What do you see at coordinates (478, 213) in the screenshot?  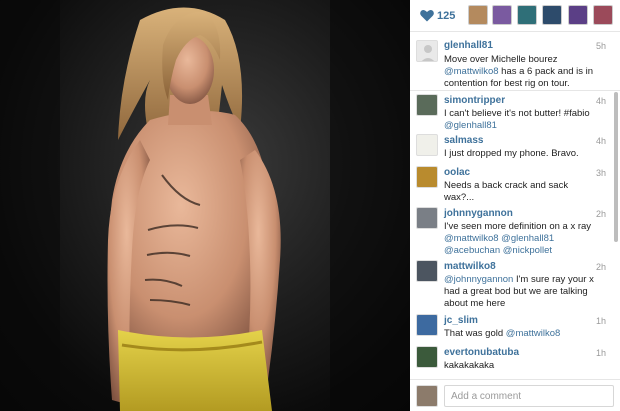 I see `comment-username: johnnygannon` at bounding box center [478, 213].